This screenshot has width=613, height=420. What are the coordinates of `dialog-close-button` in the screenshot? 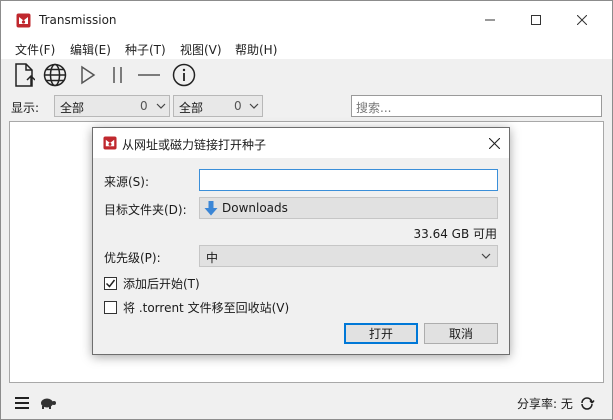 It's located at (494, 143).